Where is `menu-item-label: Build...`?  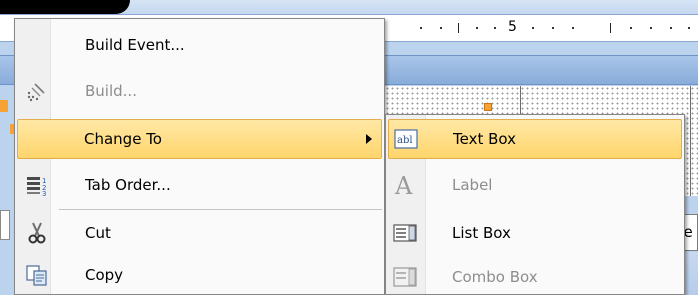 menu-item-label: Build... is located at coordinates (111, 91).